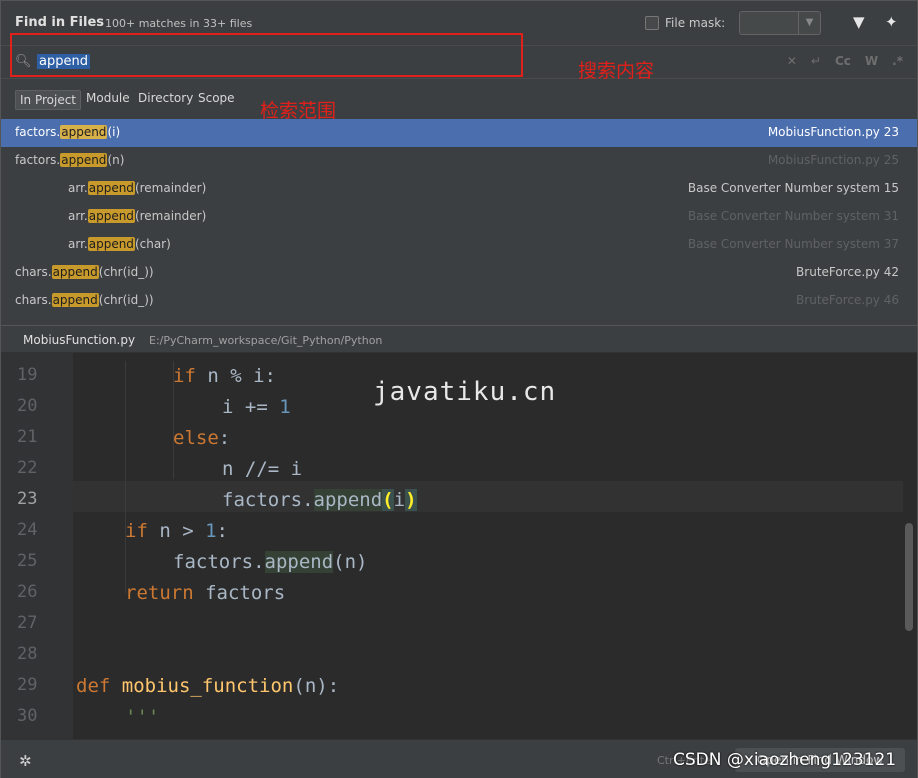  I want to click on preview-file-name: MobiusFunction.py, so click(79, 340).